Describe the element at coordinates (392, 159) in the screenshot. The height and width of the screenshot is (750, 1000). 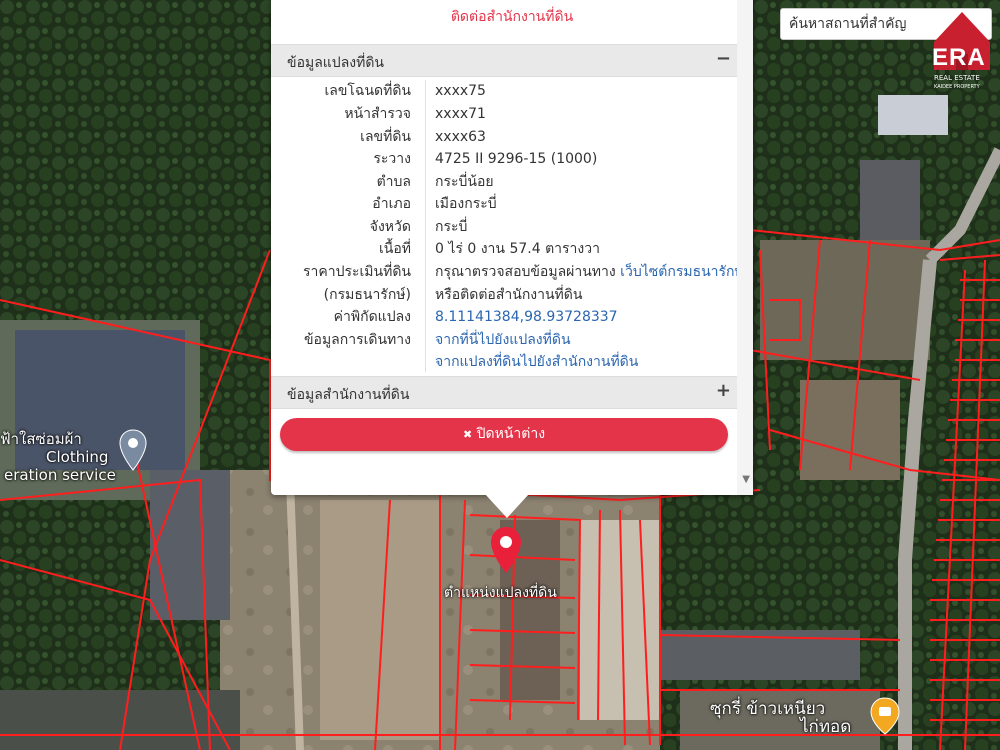
I see `map-sheet-label: ระวาง` at that location.